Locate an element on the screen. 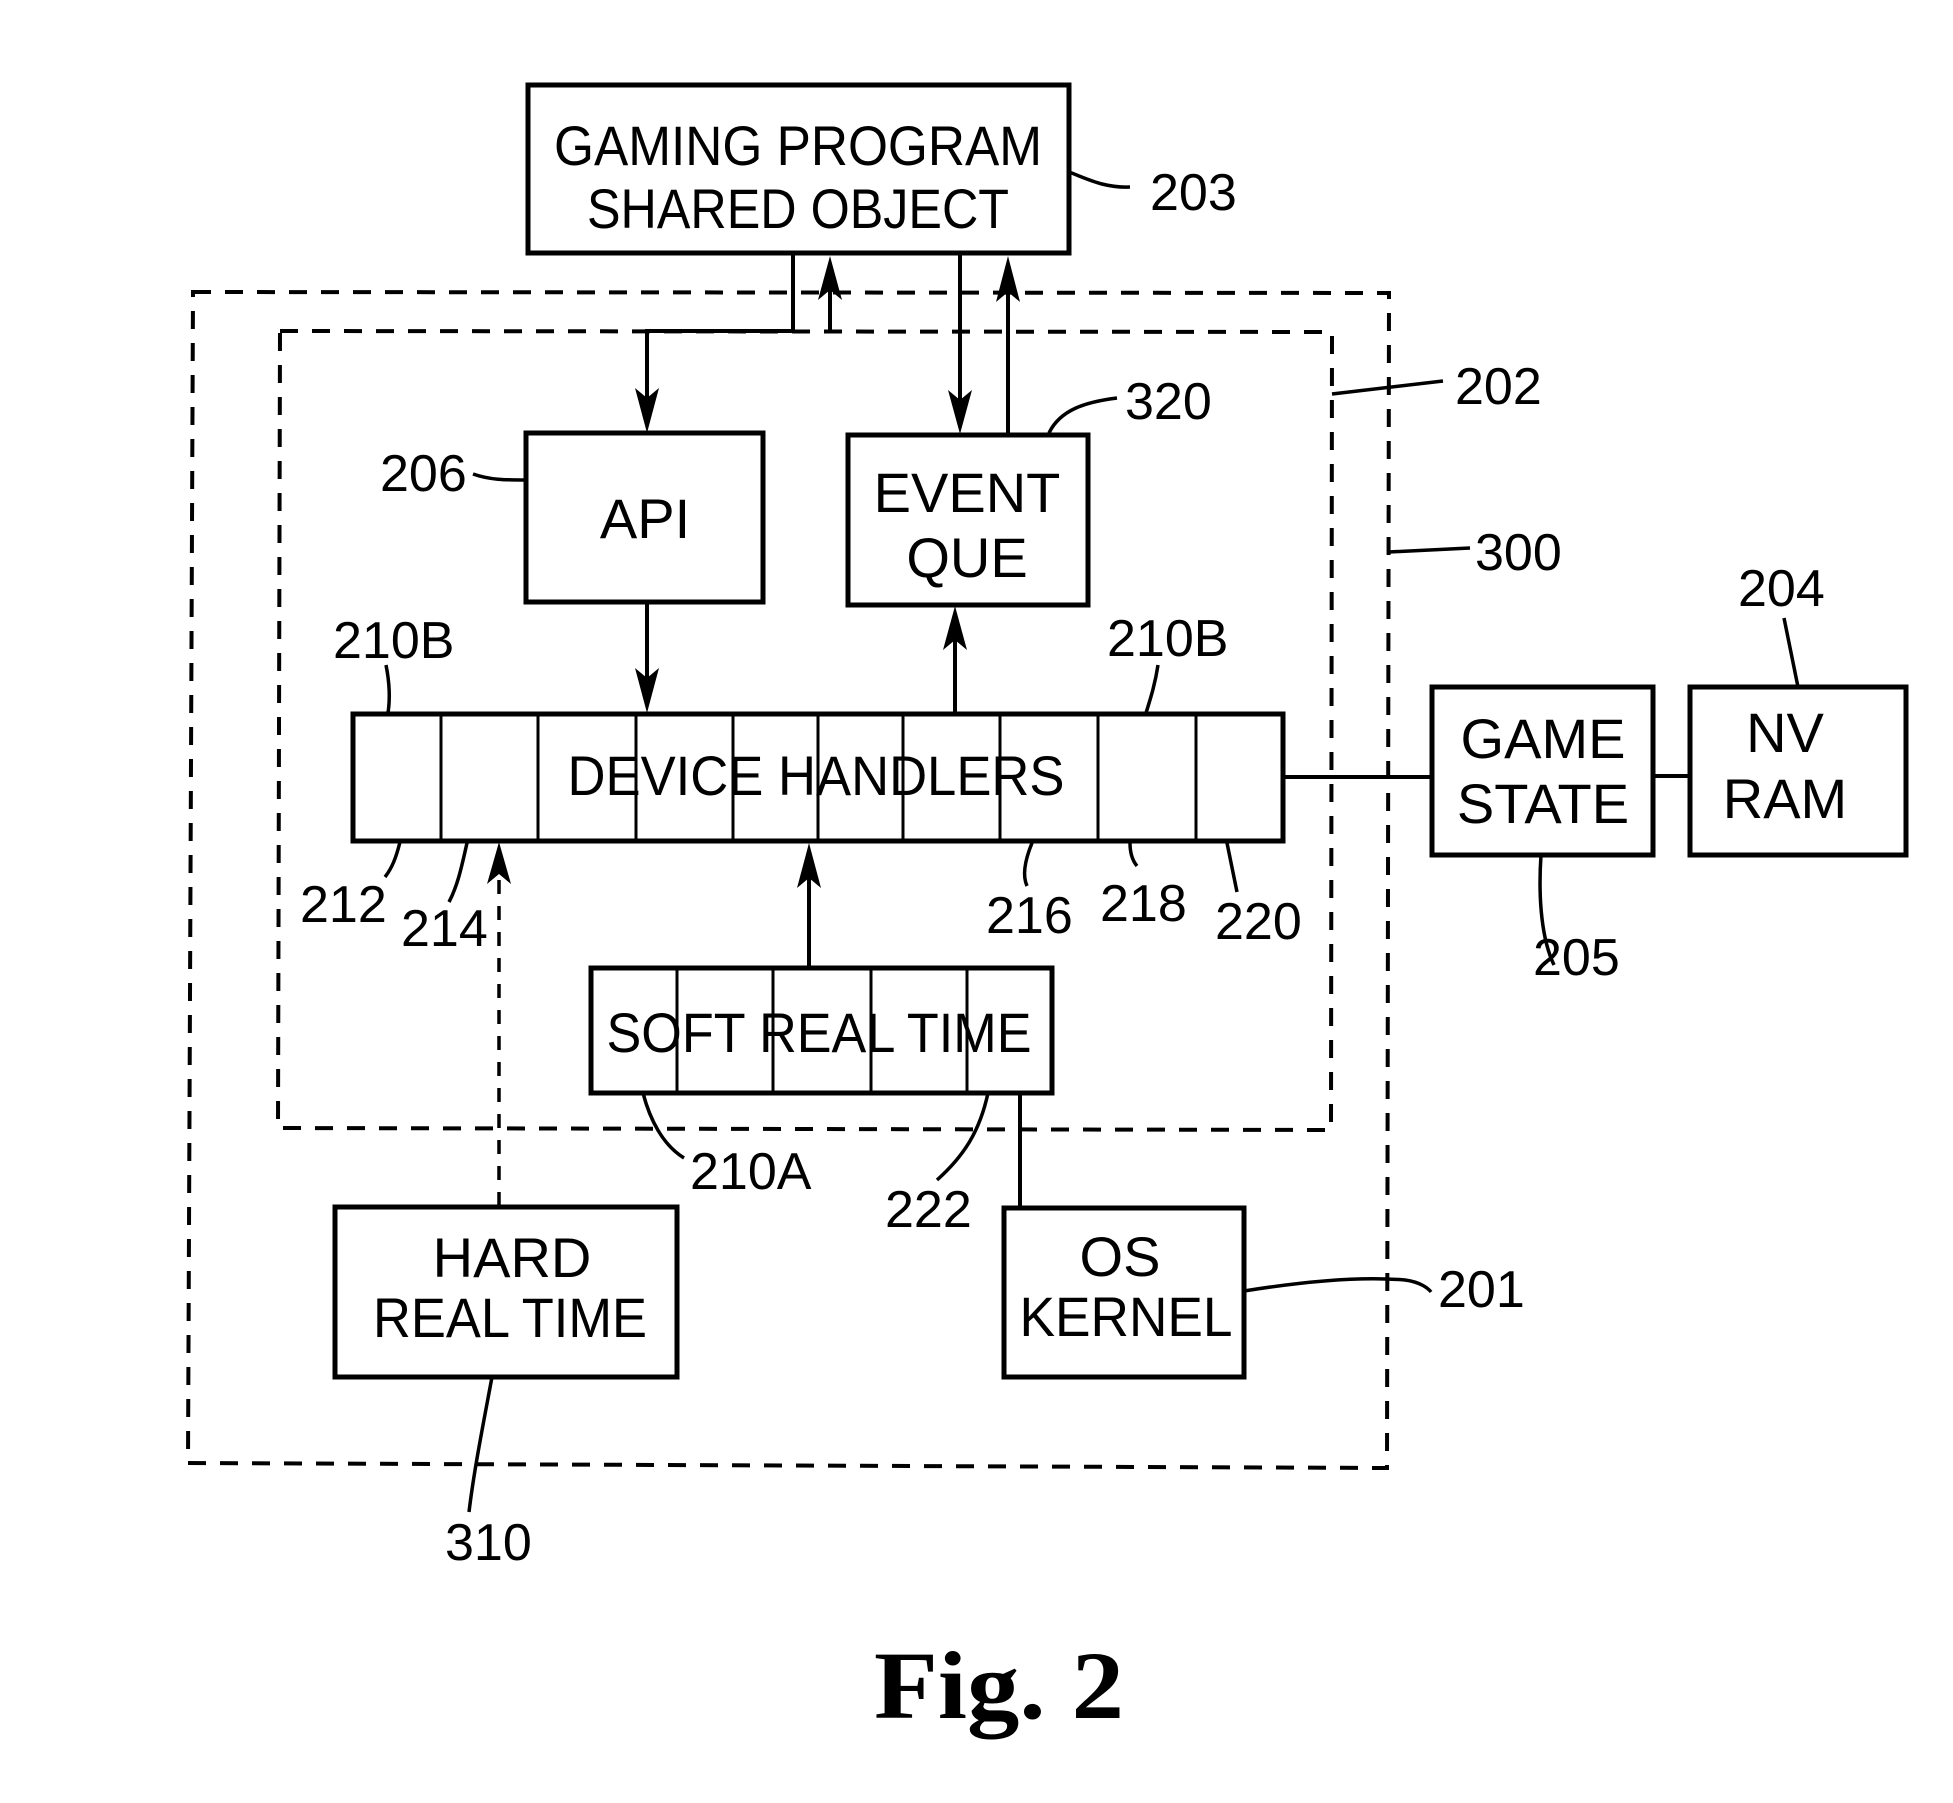 This screenshot has width=1953, height=1803. nv-ram-line1: NV is located at coordinates (1785, 732).